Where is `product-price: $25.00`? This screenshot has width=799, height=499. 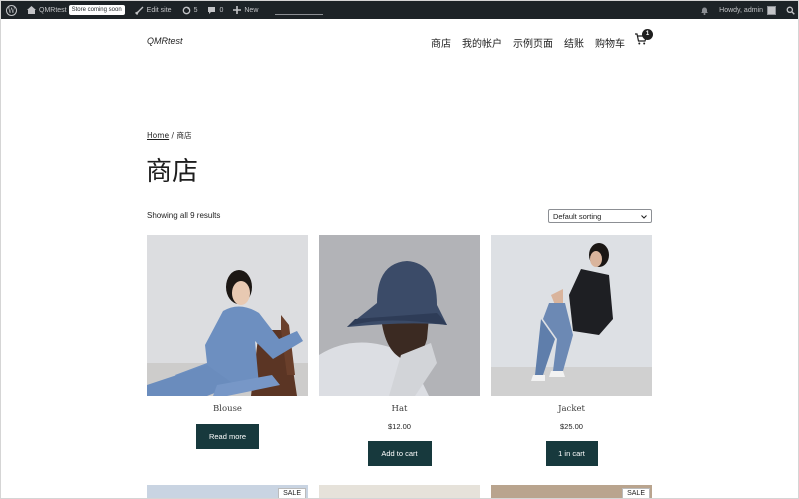
product-price: $25.00 is located at coordinates (571, 426).